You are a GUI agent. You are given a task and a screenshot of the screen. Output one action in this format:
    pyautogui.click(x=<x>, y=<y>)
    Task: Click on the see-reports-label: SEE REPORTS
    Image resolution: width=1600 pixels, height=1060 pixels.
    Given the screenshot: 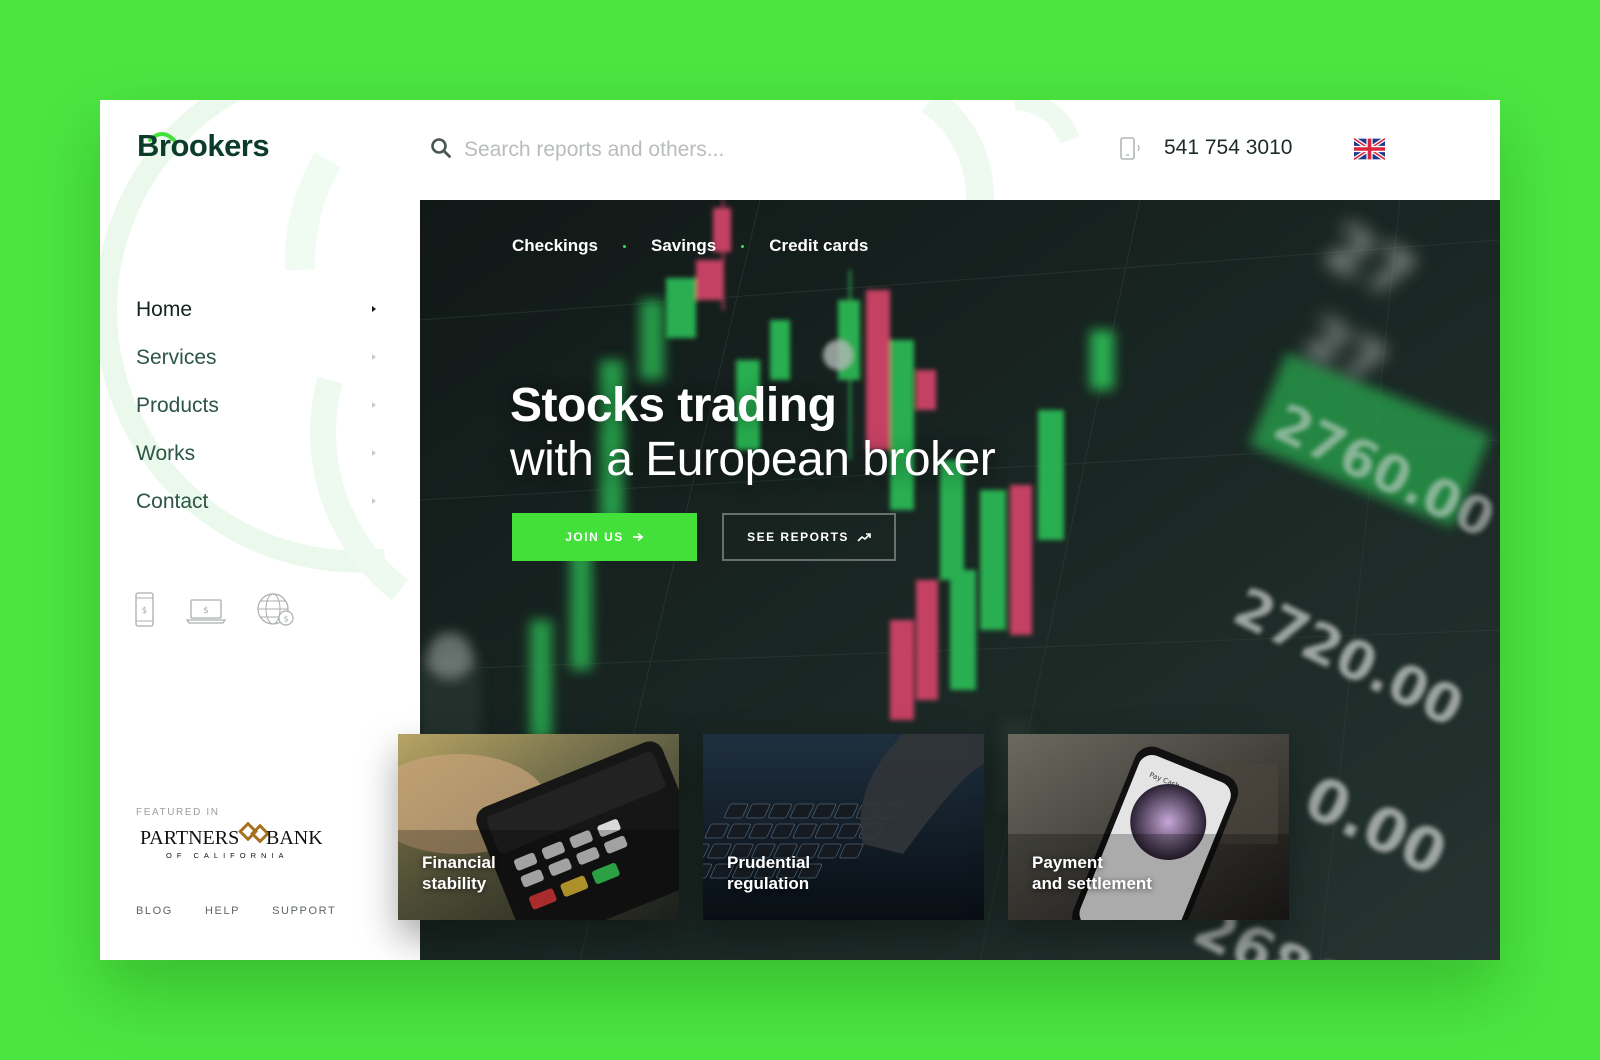 What is the action you would take?
    pyautogui.click(x=798, y=537)
    